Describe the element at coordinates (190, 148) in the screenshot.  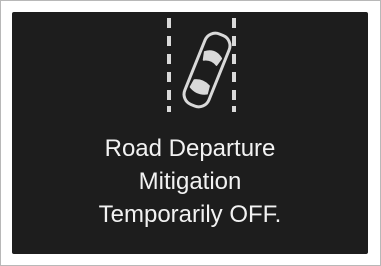
I see `warning-line-1: Road Departure` at that location.